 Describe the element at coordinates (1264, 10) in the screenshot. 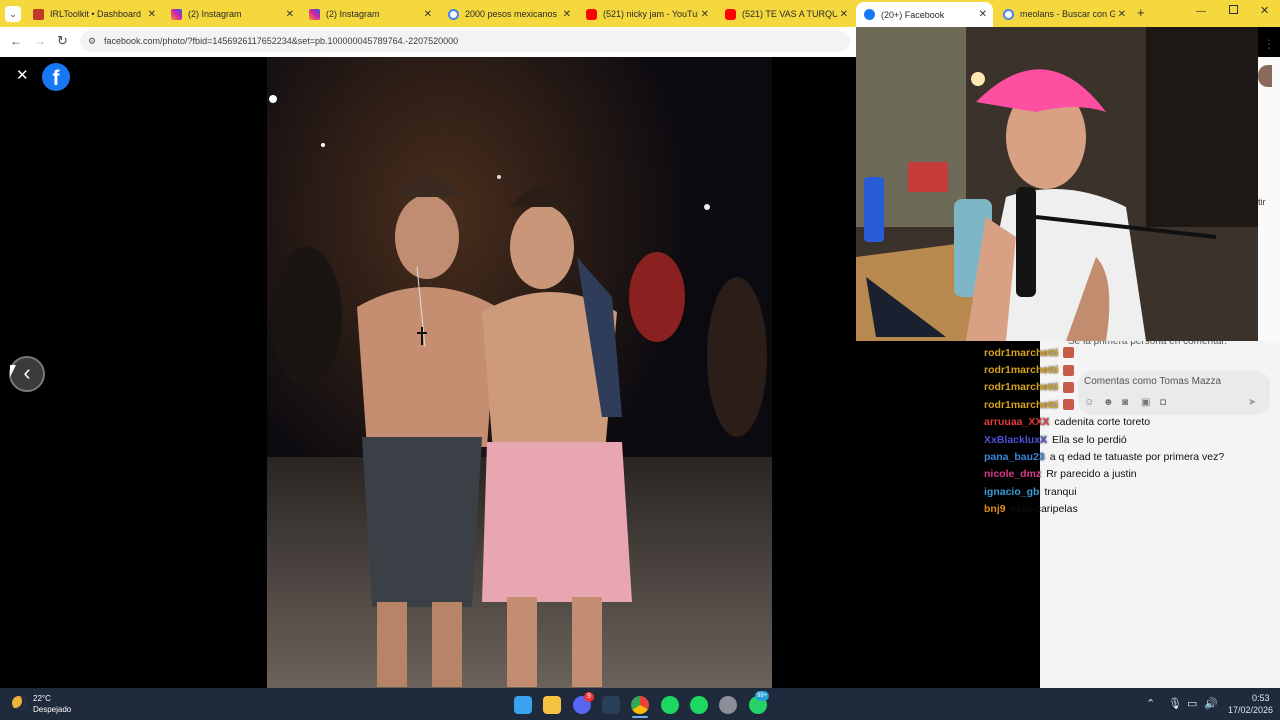

I see `close-window-button: ✕` at that location.